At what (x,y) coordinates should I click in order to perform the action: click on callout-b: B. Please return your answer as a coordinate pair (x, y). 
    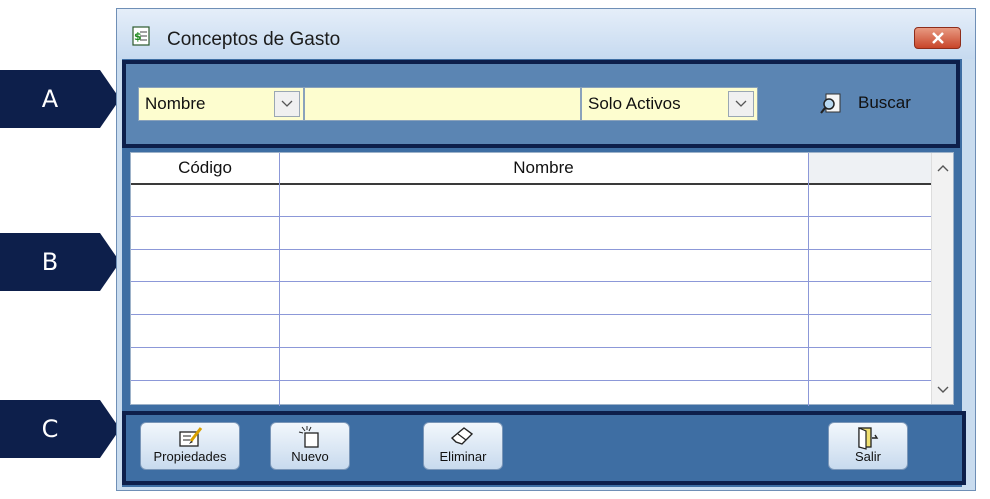
    Looking at the image, I should click on (60, 262).